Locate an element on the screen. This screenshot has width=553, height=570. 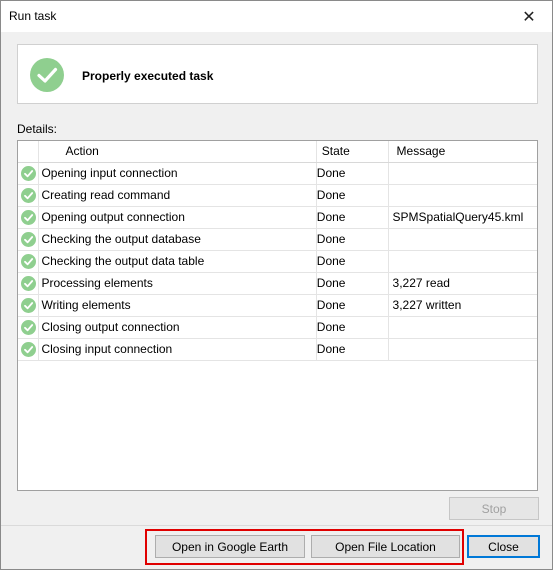
open-in-google-earth-button: Open in Google Earth is located at coordinates (230, 546).